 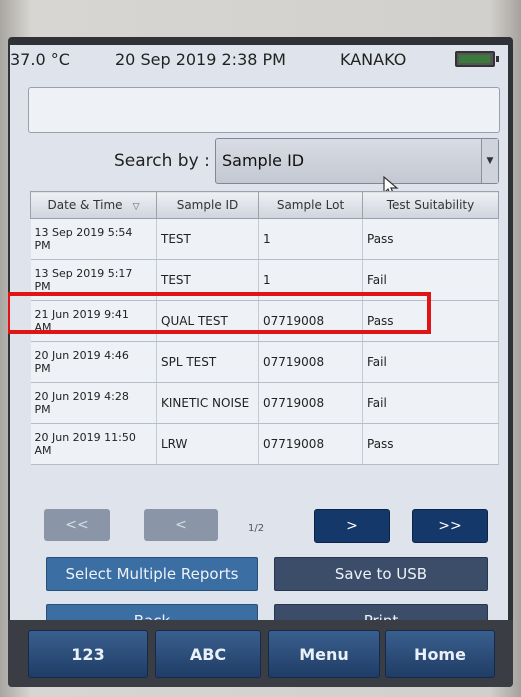 I want to click on header-sample-lot: Sample Lot, so click(x=310, y=205).